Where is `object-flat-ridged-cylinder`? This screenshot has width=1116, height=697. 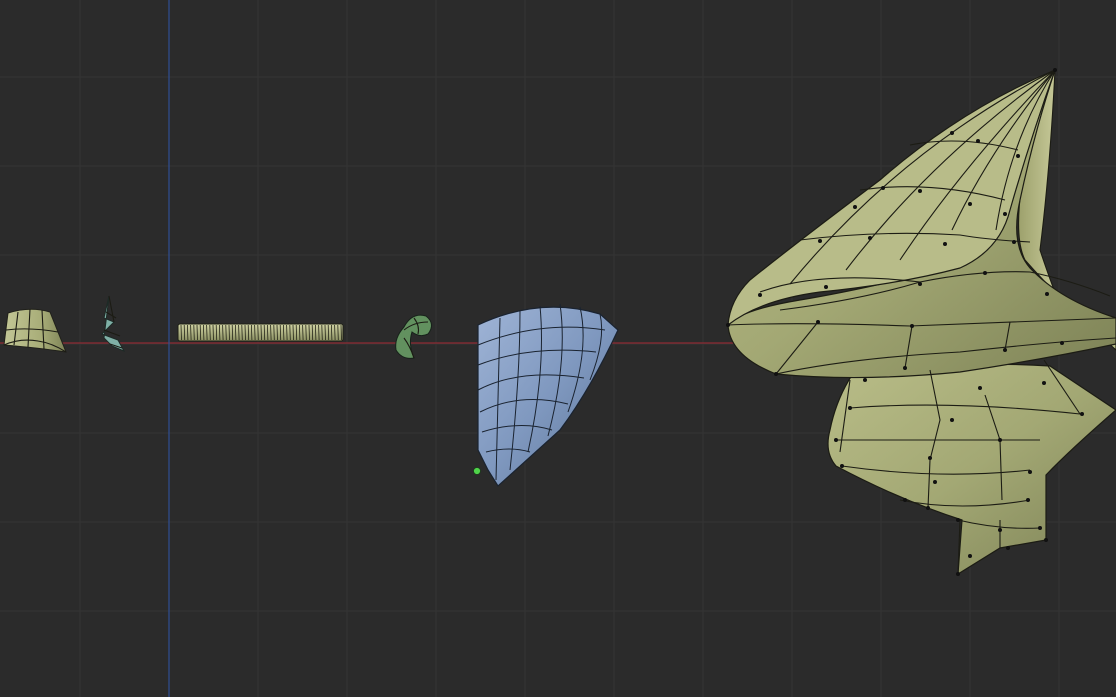 object-flat-ridged-cylinder is located at coordinates (260, 332).